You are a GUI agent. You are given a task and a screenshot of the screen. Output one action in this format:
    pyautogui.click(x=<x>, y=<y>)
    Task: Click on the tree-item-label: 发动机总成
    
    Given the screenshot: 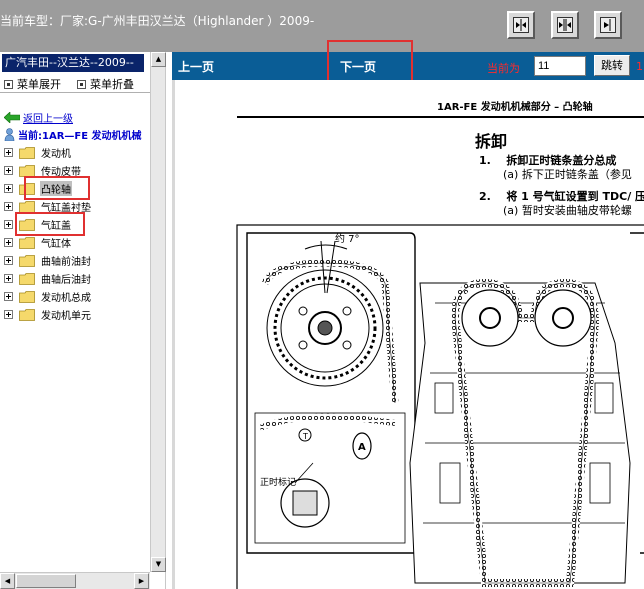 What is the action you would take?
    pyautogui.click(x=66, y=298)
    